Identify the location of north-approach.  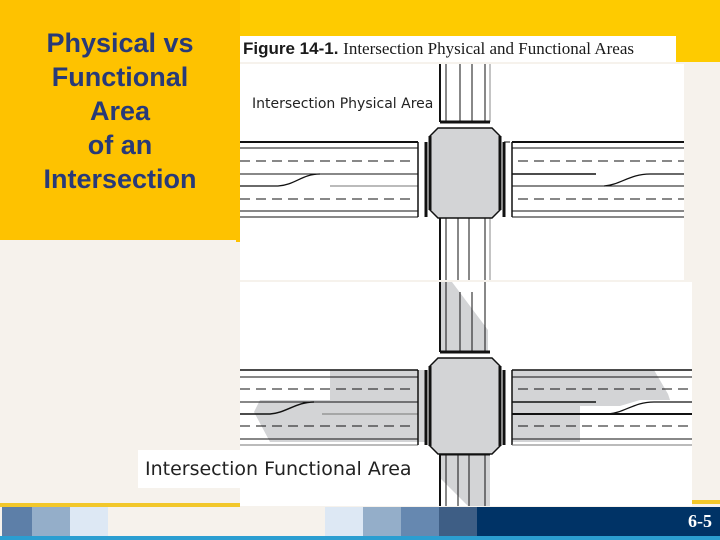
(465, 94).